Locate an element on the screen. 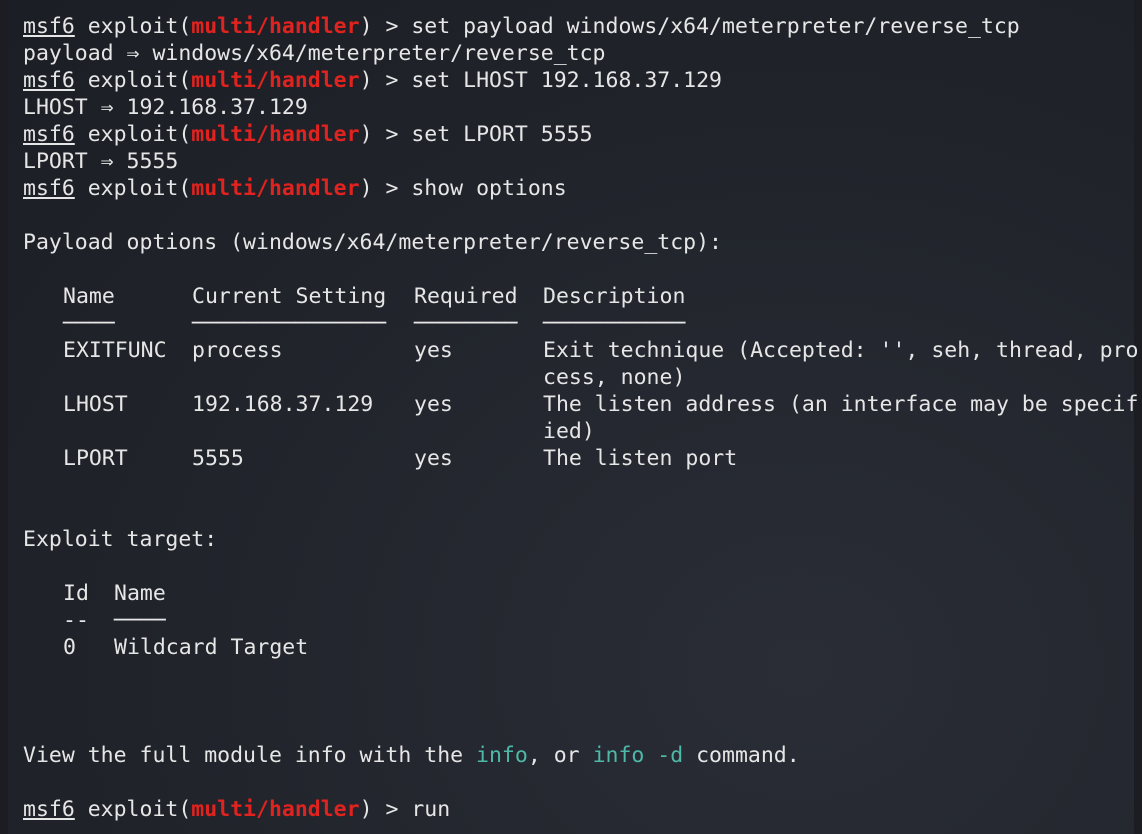 The width and height of the screenshot is (1142, 834). option-name: LHOST is located at coordinates (95, 404).